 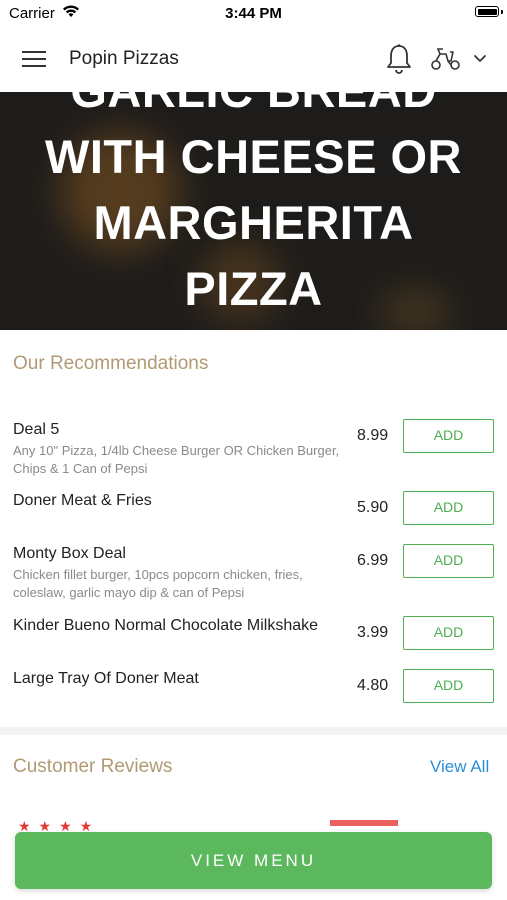 I want to click on nav-bar: Popin Pizzas, so click(x=253, y=60).